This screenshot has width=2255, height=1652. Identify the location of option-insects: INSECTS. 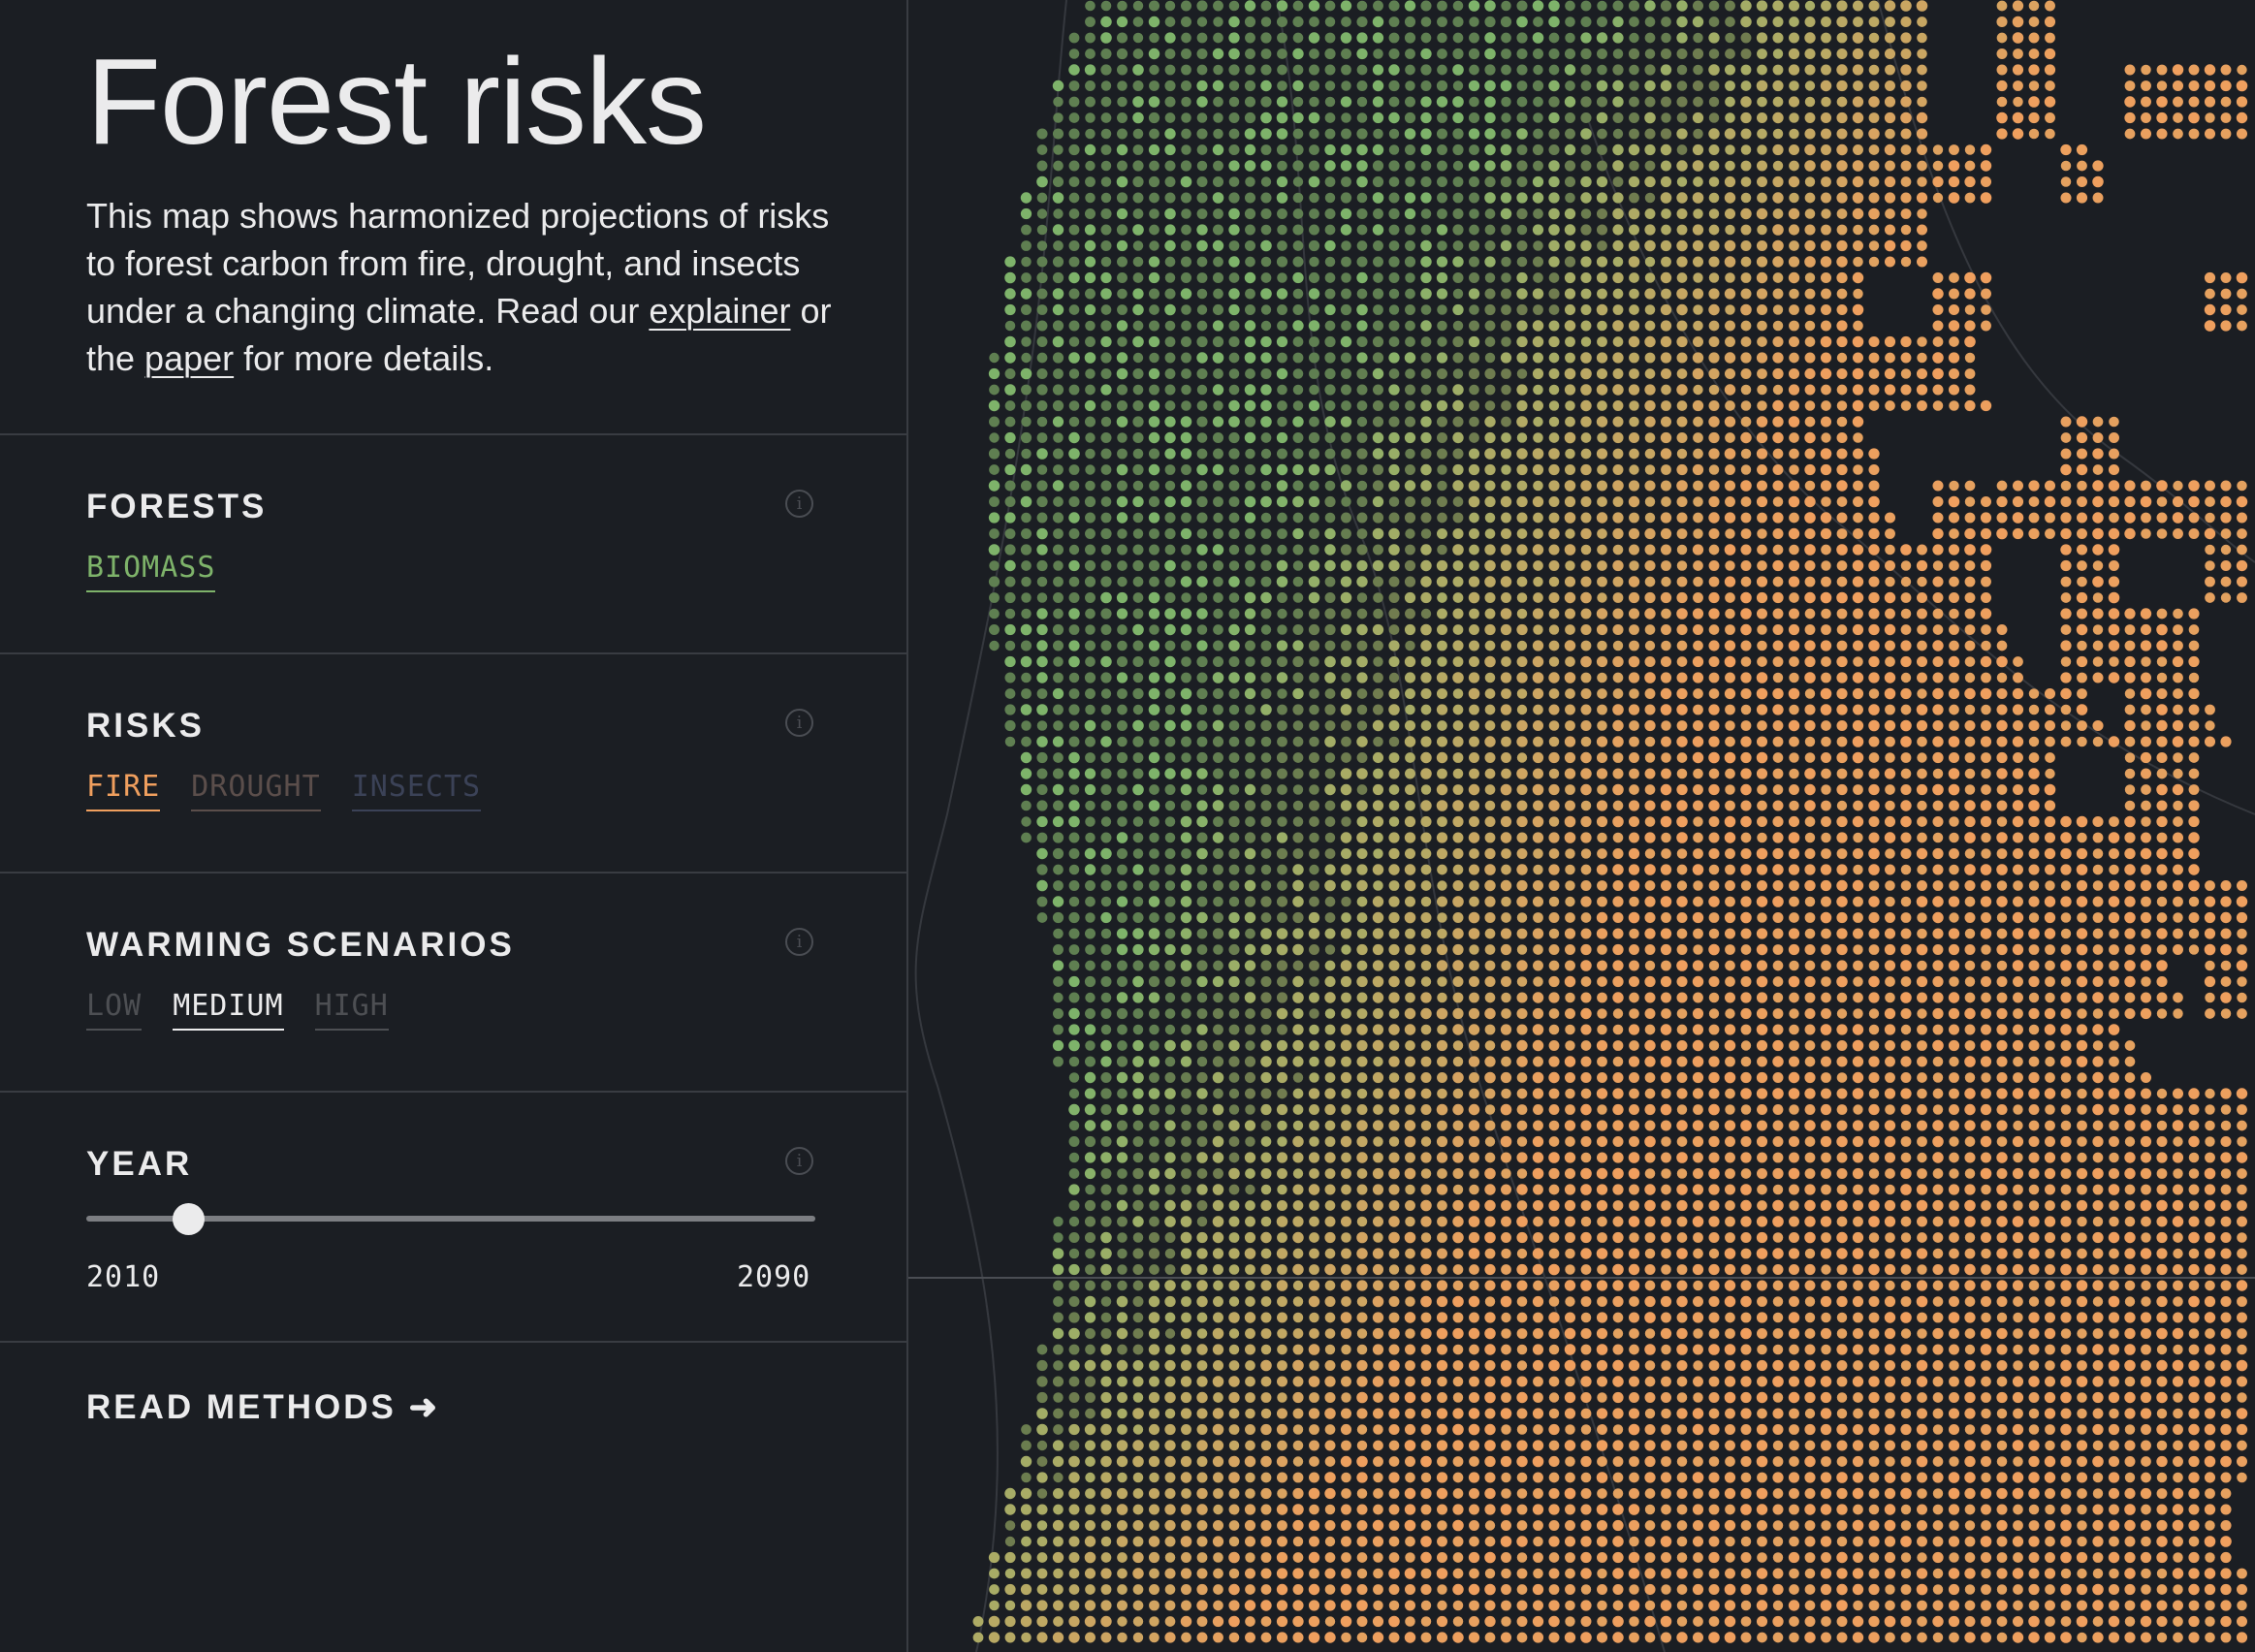
(416, 791).